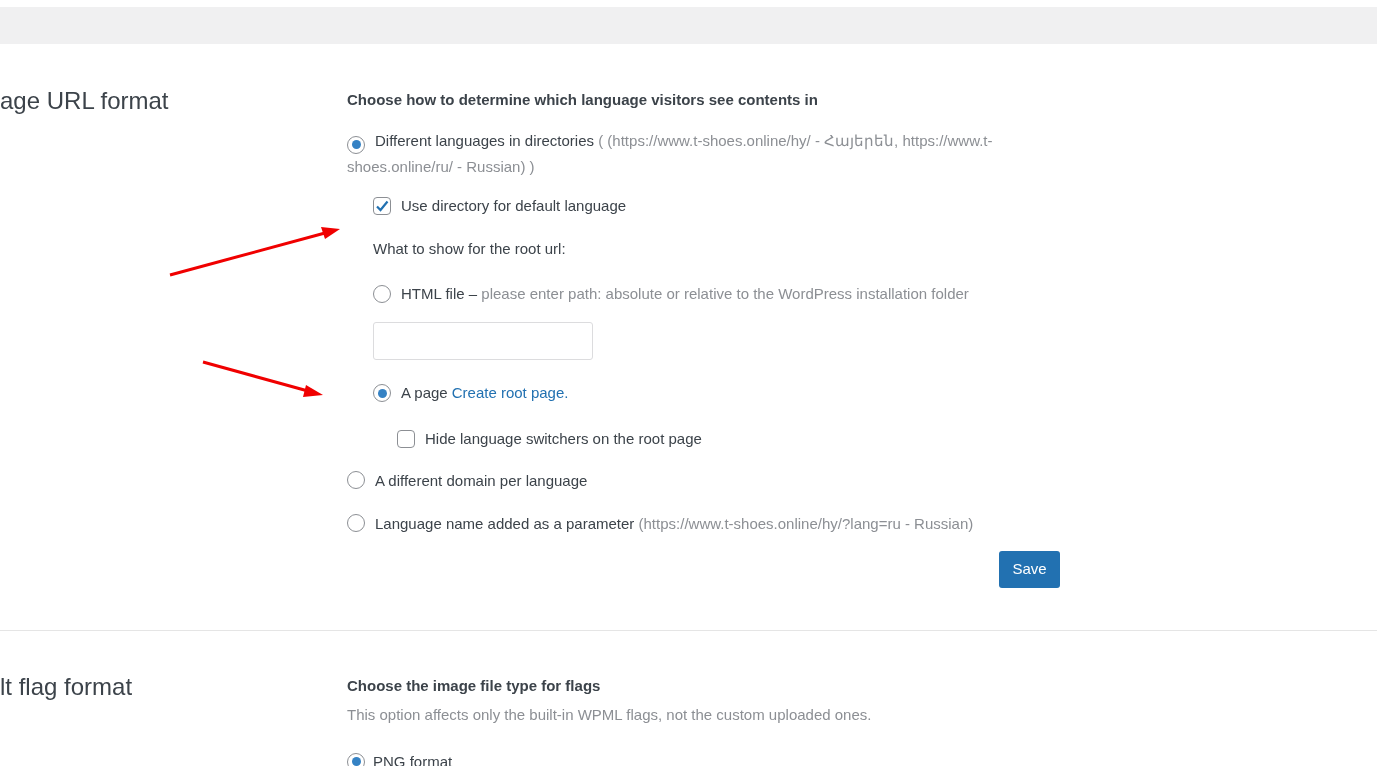 The image size is (1377, 766). I want to click on option-label: A page, so click(424, 393).